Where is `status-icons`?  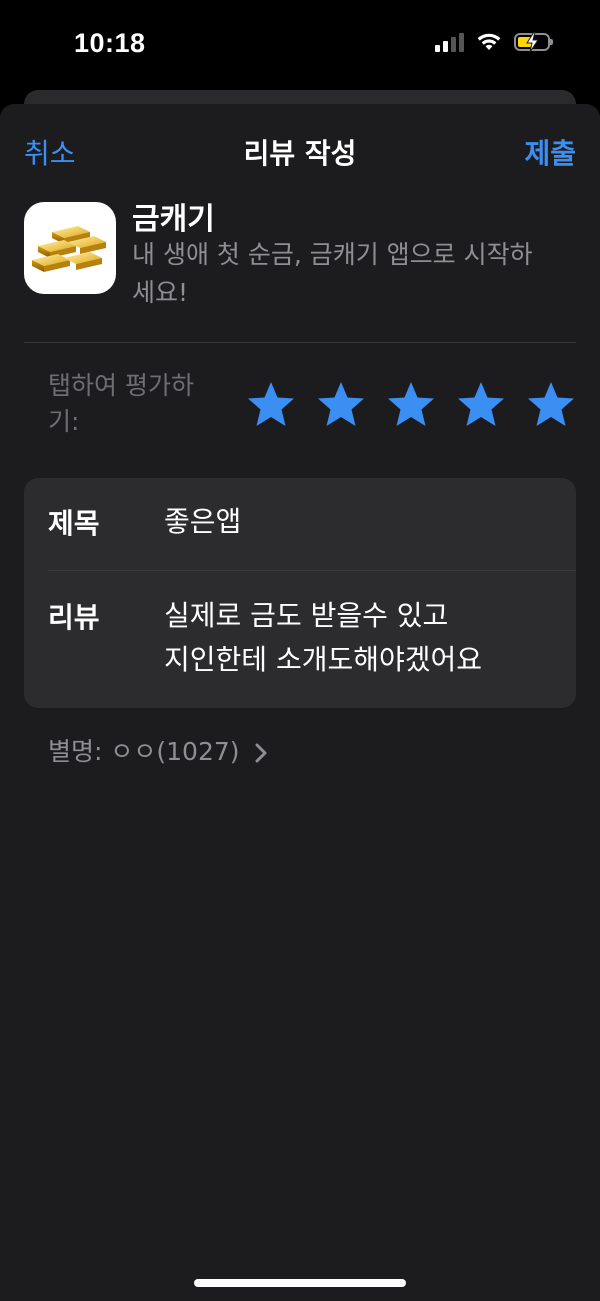 status-icons is located at coordinates (494, 42).